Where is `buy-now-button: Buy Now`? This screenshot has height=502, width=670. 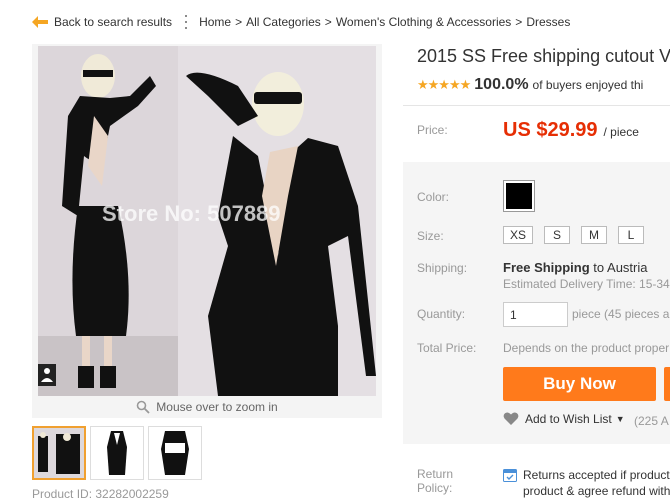 buy-now-button: Buy Now is located at coordinates (579, 384).